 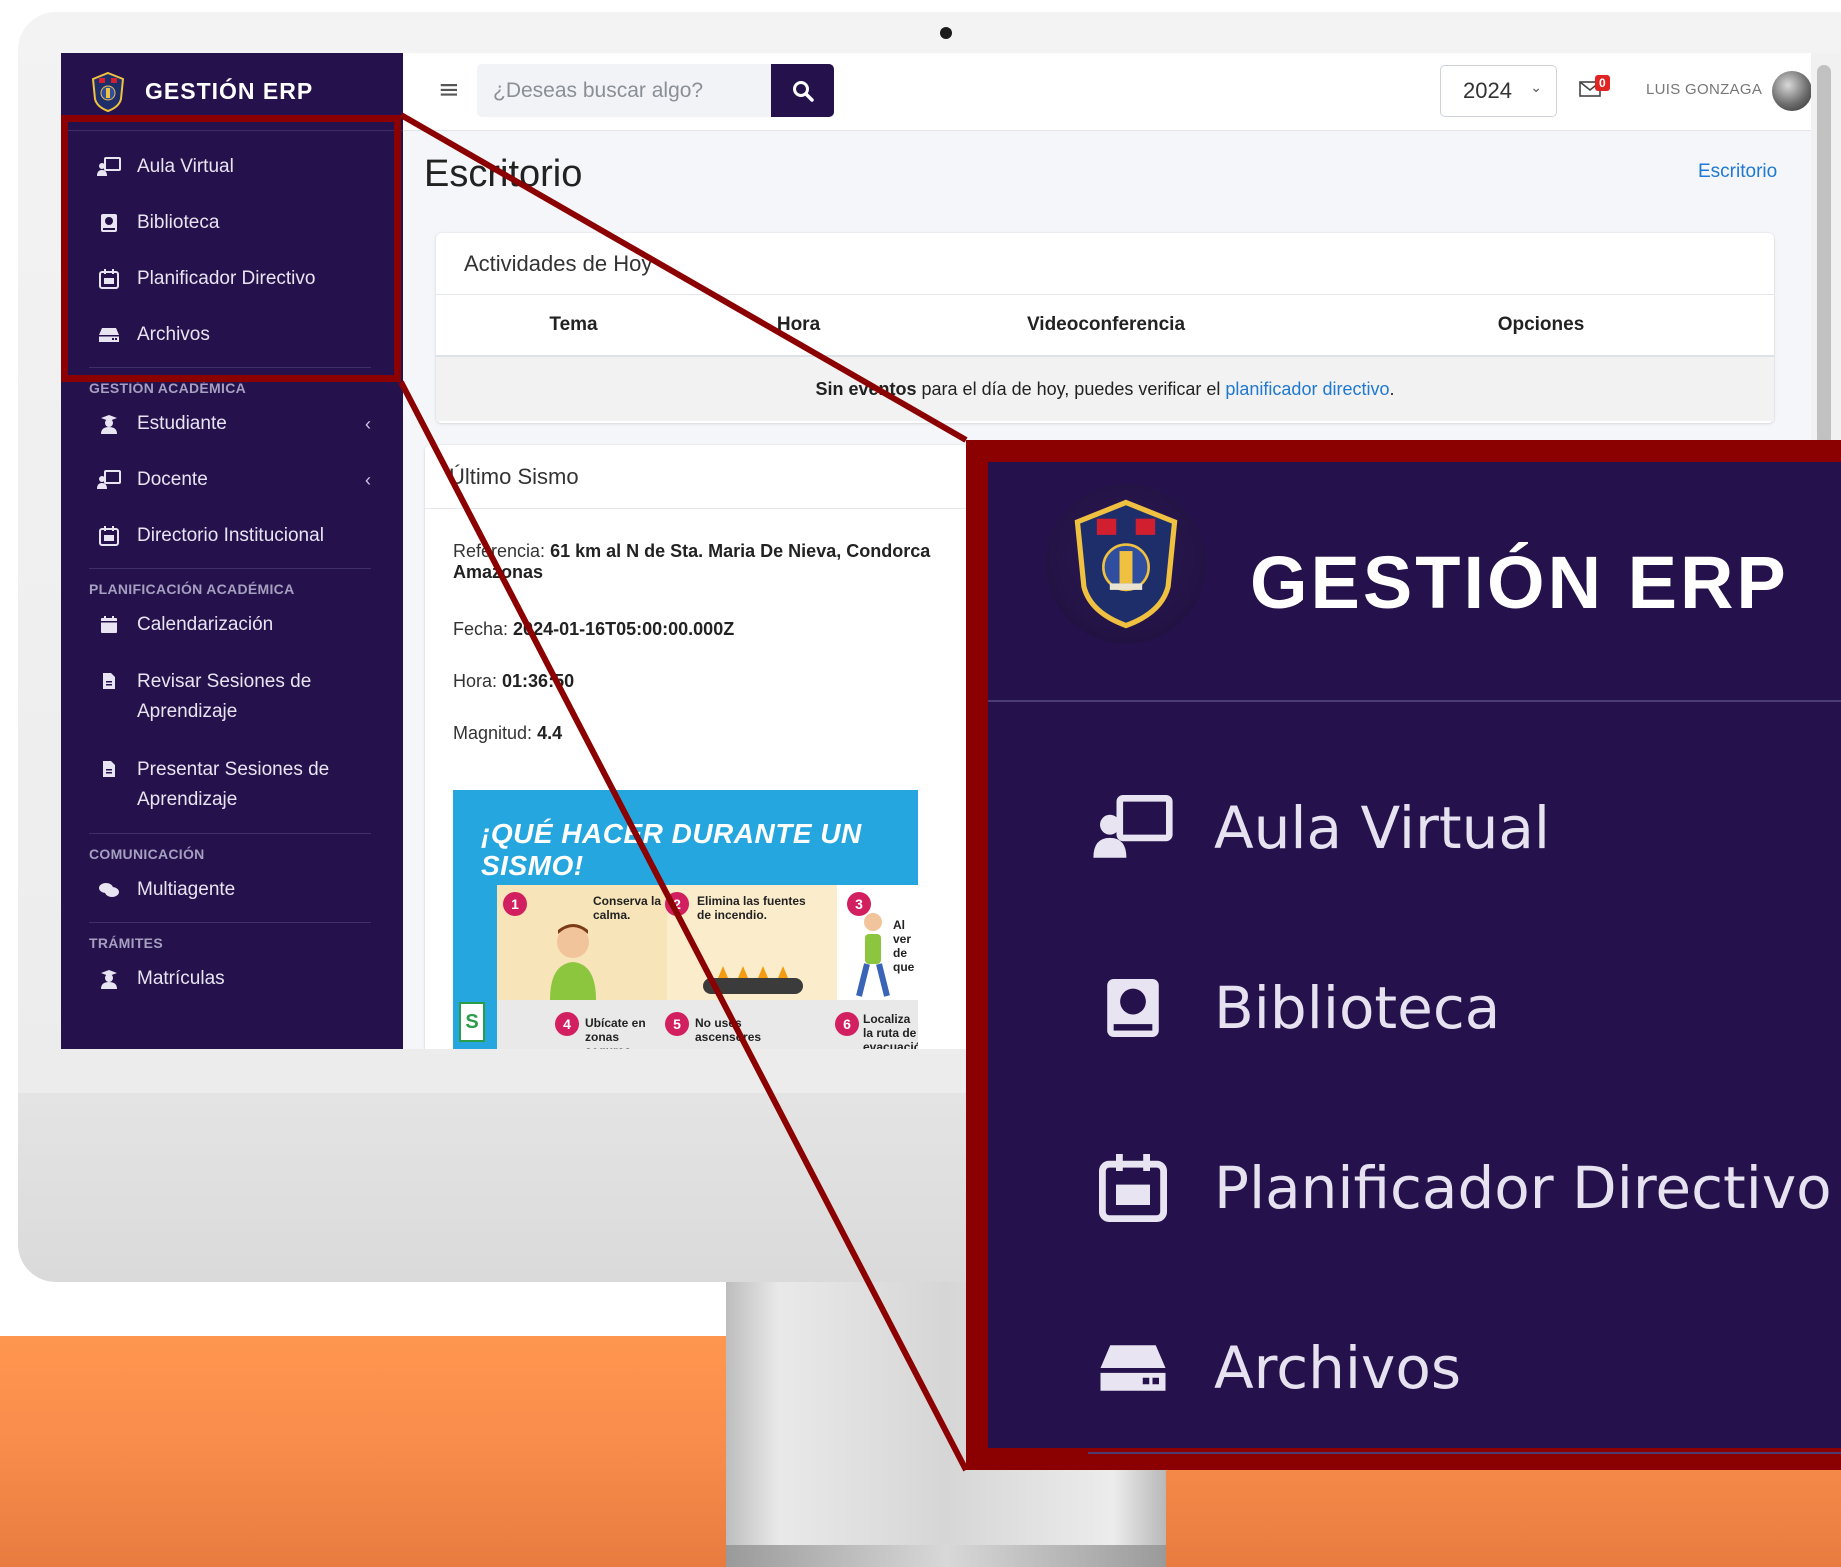 I want to click on step-text: No uses ascensores, so click(x=728, y=1030).